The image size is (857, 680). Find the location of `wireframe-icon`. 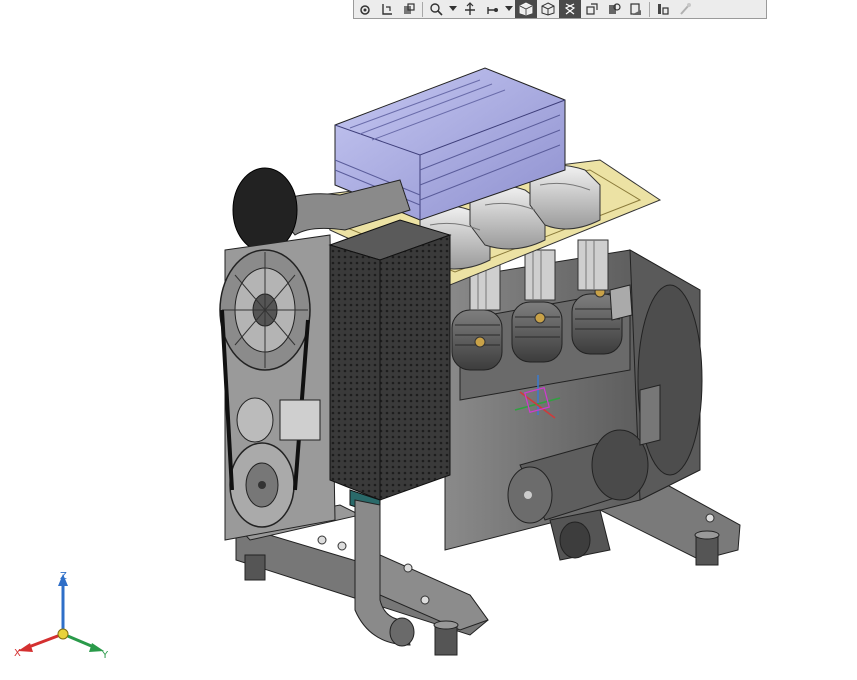

wireframe-icon is located at coordinates (570, 9).